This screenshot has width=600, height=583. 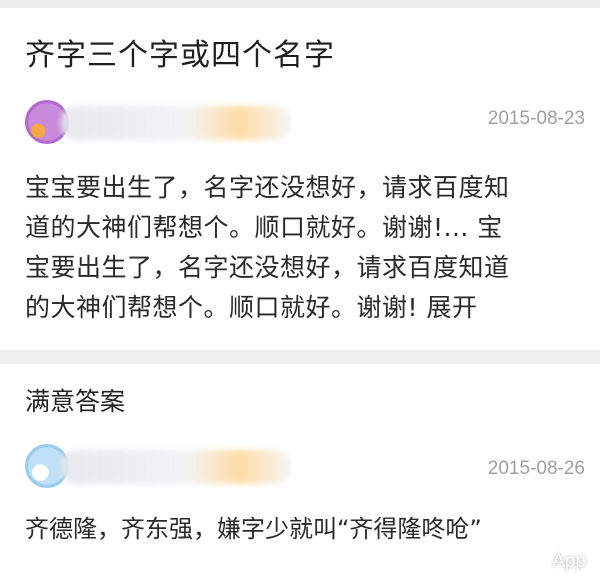 I want to click on section-divider, so click(x=300, y=357).